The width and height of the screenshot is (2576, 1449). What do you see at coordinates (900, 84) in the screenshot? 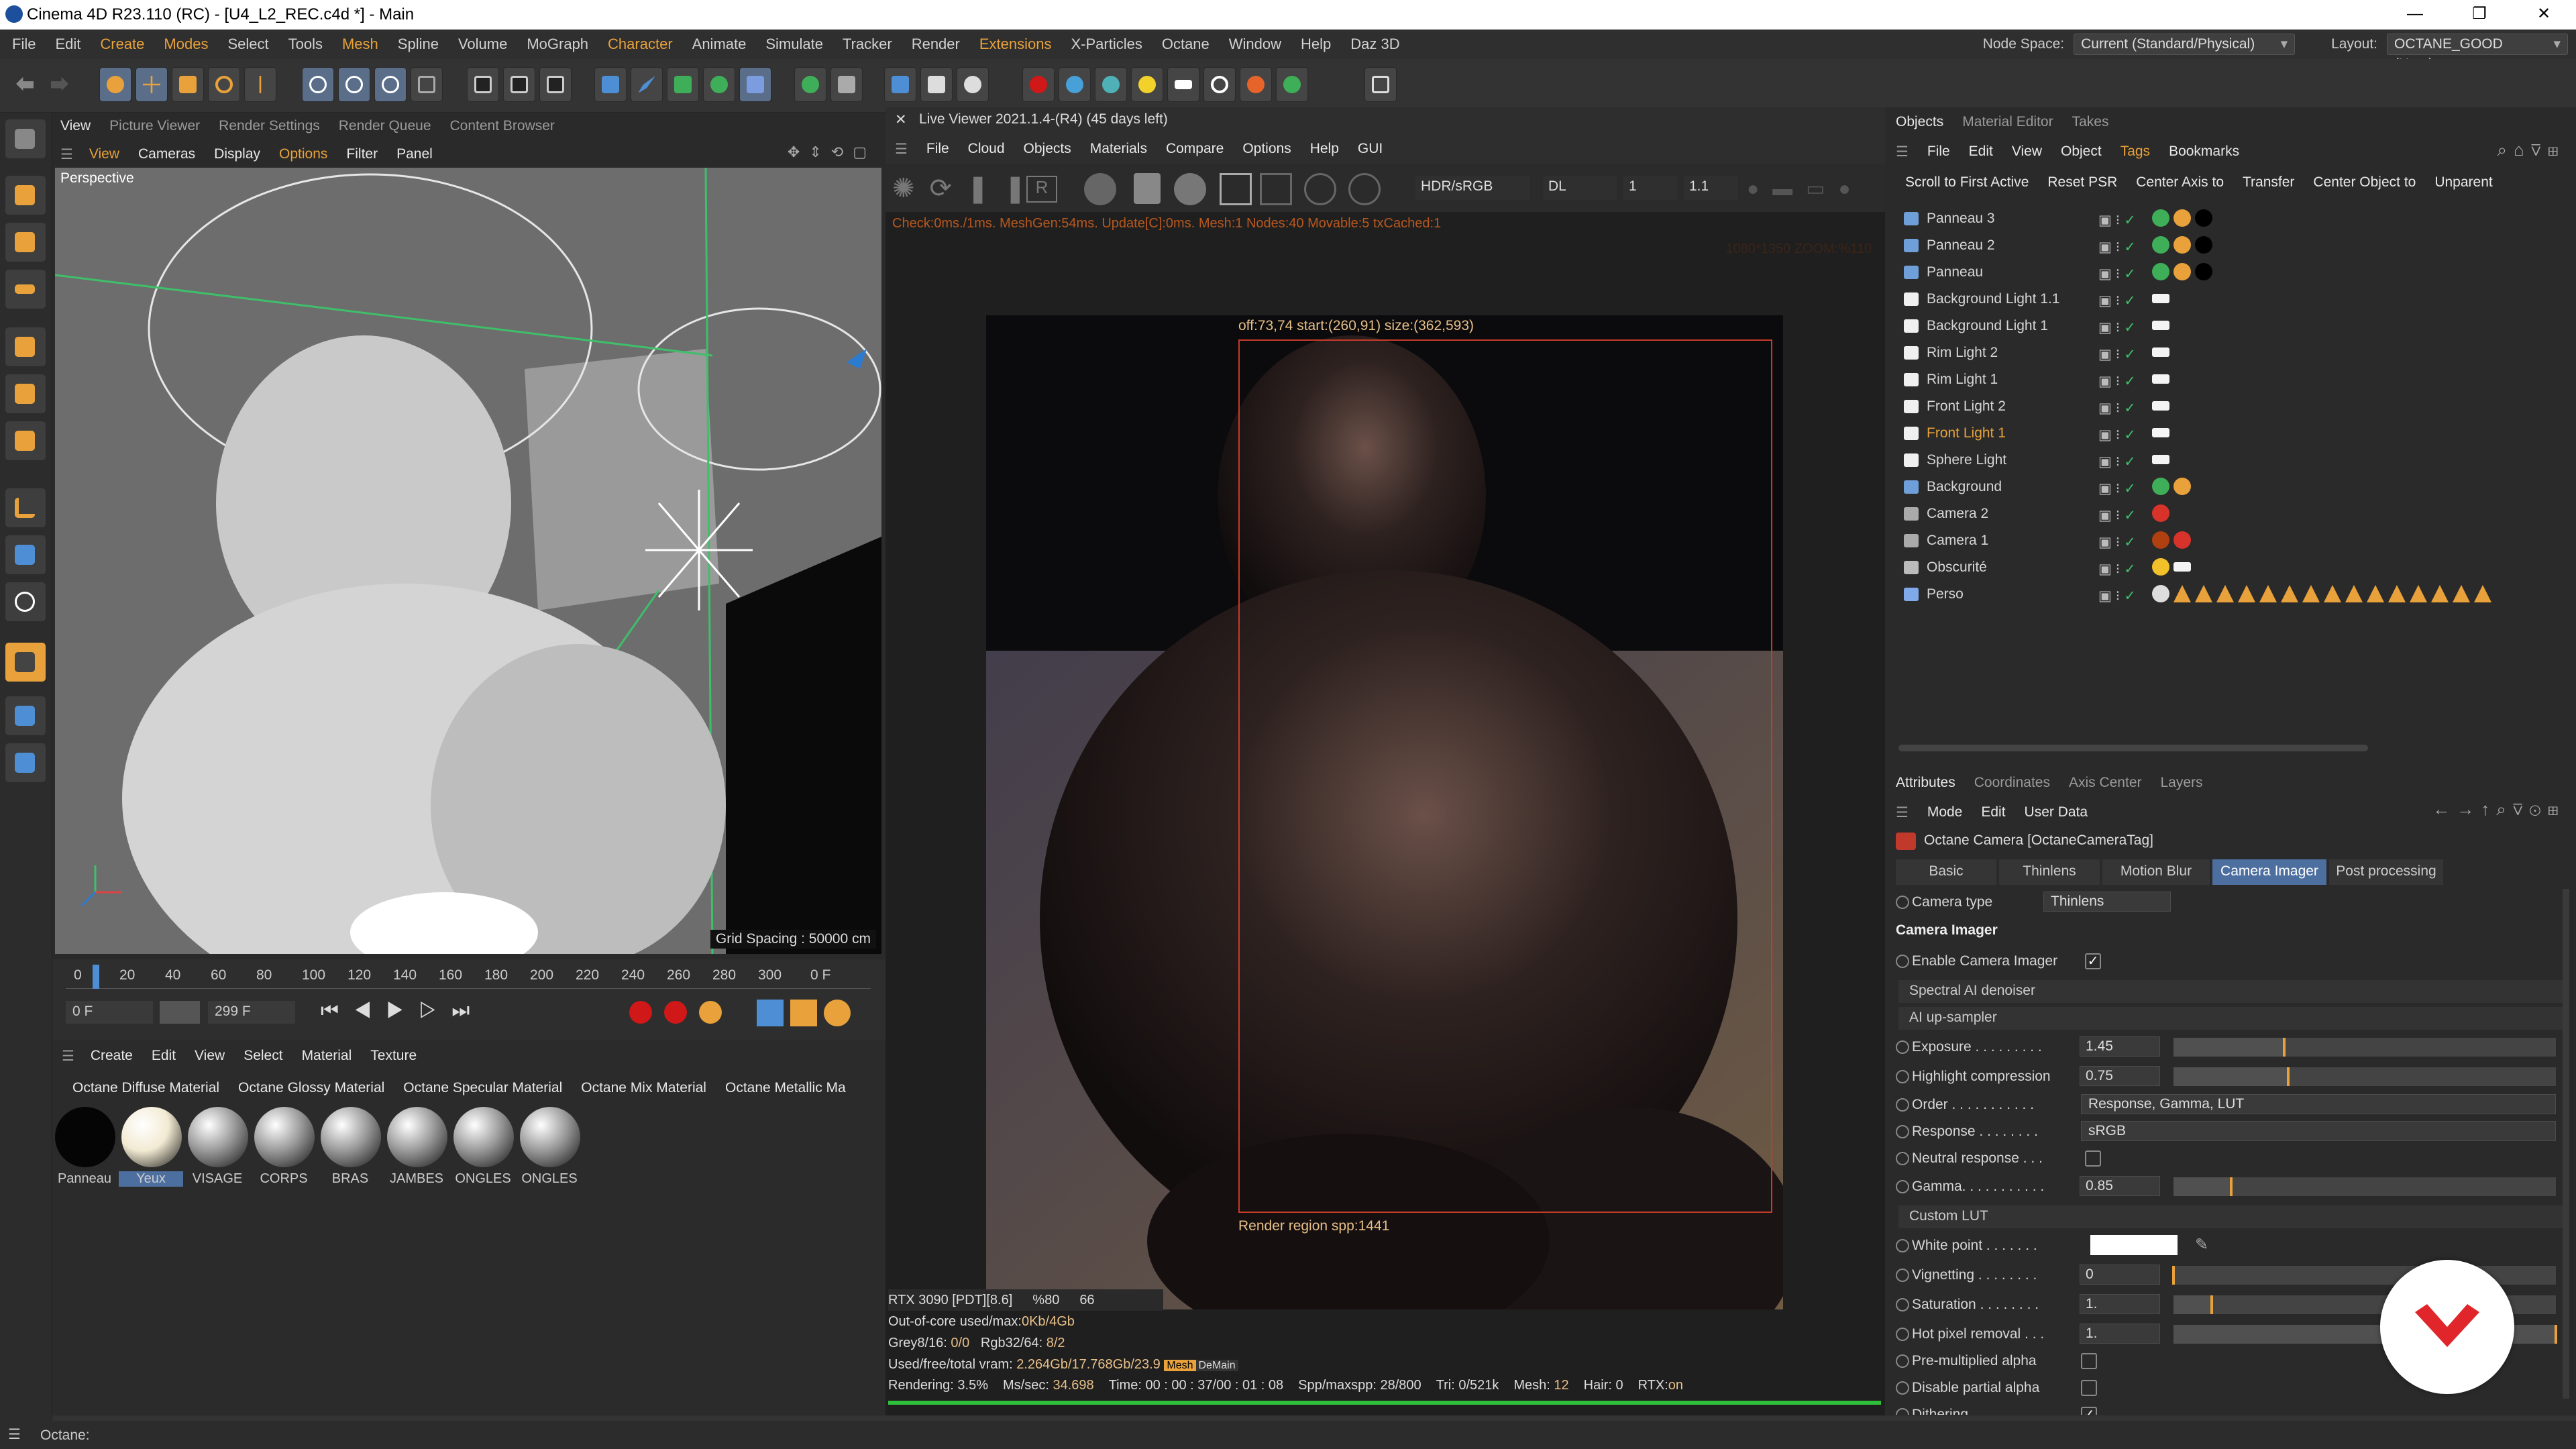
I see `camera-button` at bounding box center [900, 84].